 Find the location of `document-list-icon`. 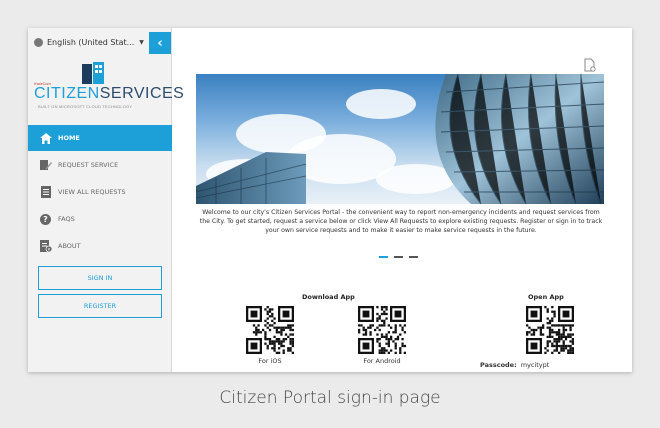

document-list-icon is located at coordinates (45, 192).